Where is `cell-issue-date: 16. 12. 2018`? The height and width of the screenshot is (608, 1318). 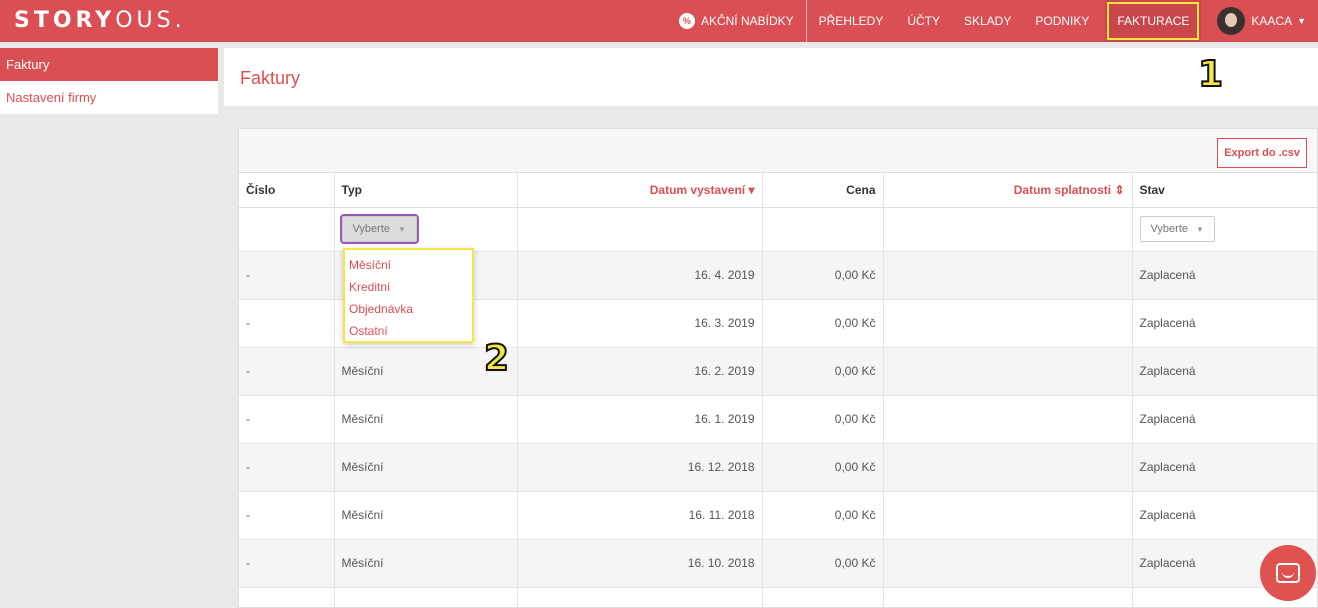
cell-issue-date: 16. 12. 2018 is located at coordinates (640, 467).